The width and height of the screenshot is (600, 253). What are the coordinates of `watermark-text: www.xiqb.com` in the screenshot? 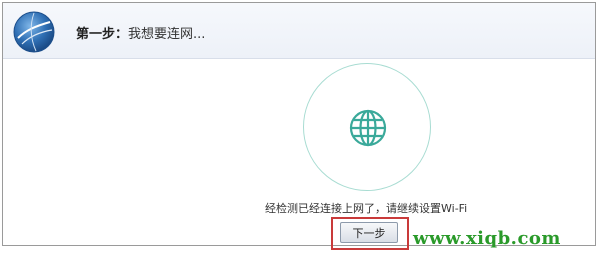 It's located at (487, 238).